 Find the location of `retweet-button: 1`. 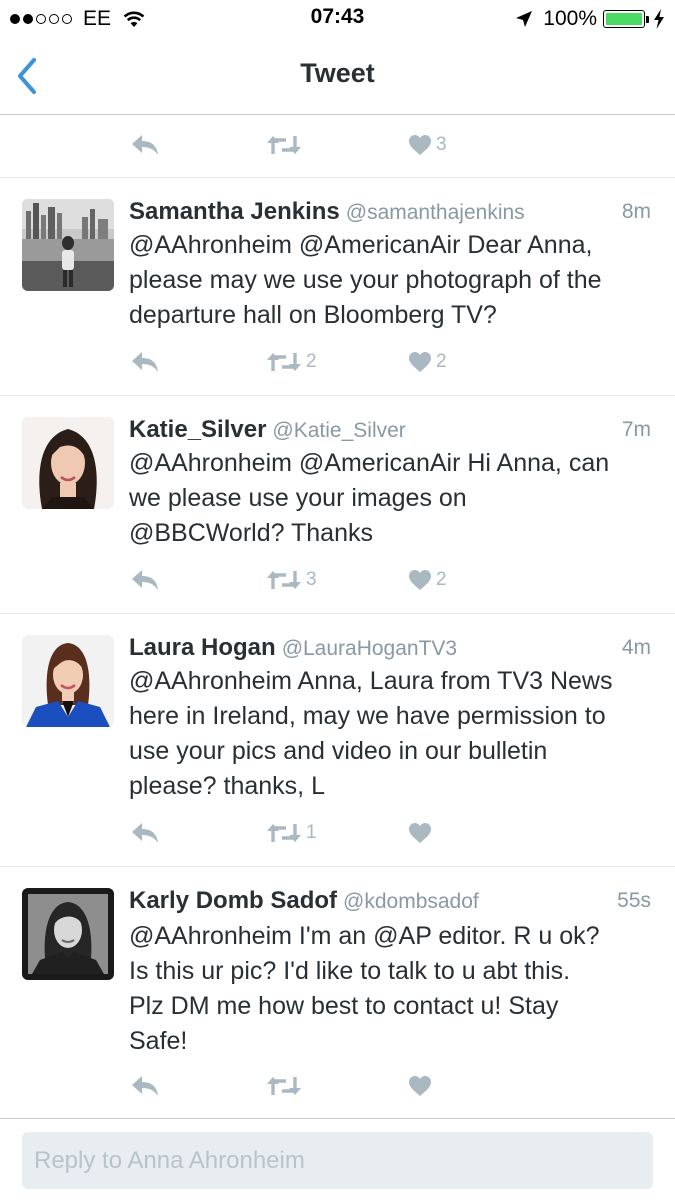

retweet-button: 1 is located at coordinates (291, 833).